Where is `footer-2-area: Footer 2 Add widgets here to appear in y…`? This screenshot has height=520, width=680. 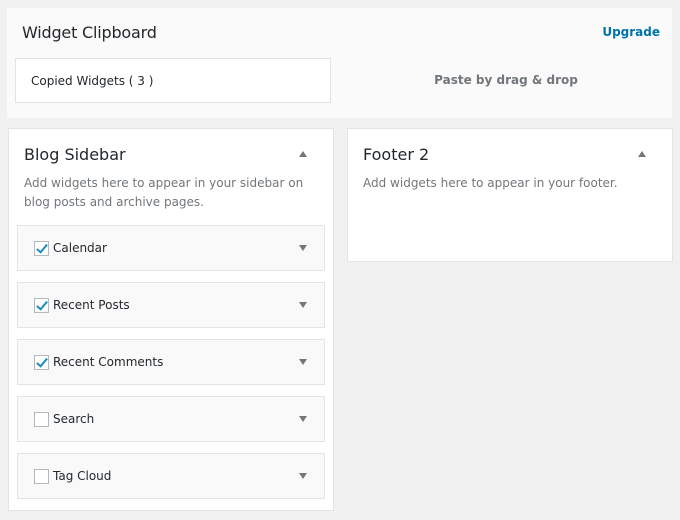 footer-2-area: Footer 2 Add widgets here to appear in y… is located at coordinates (510, 195).